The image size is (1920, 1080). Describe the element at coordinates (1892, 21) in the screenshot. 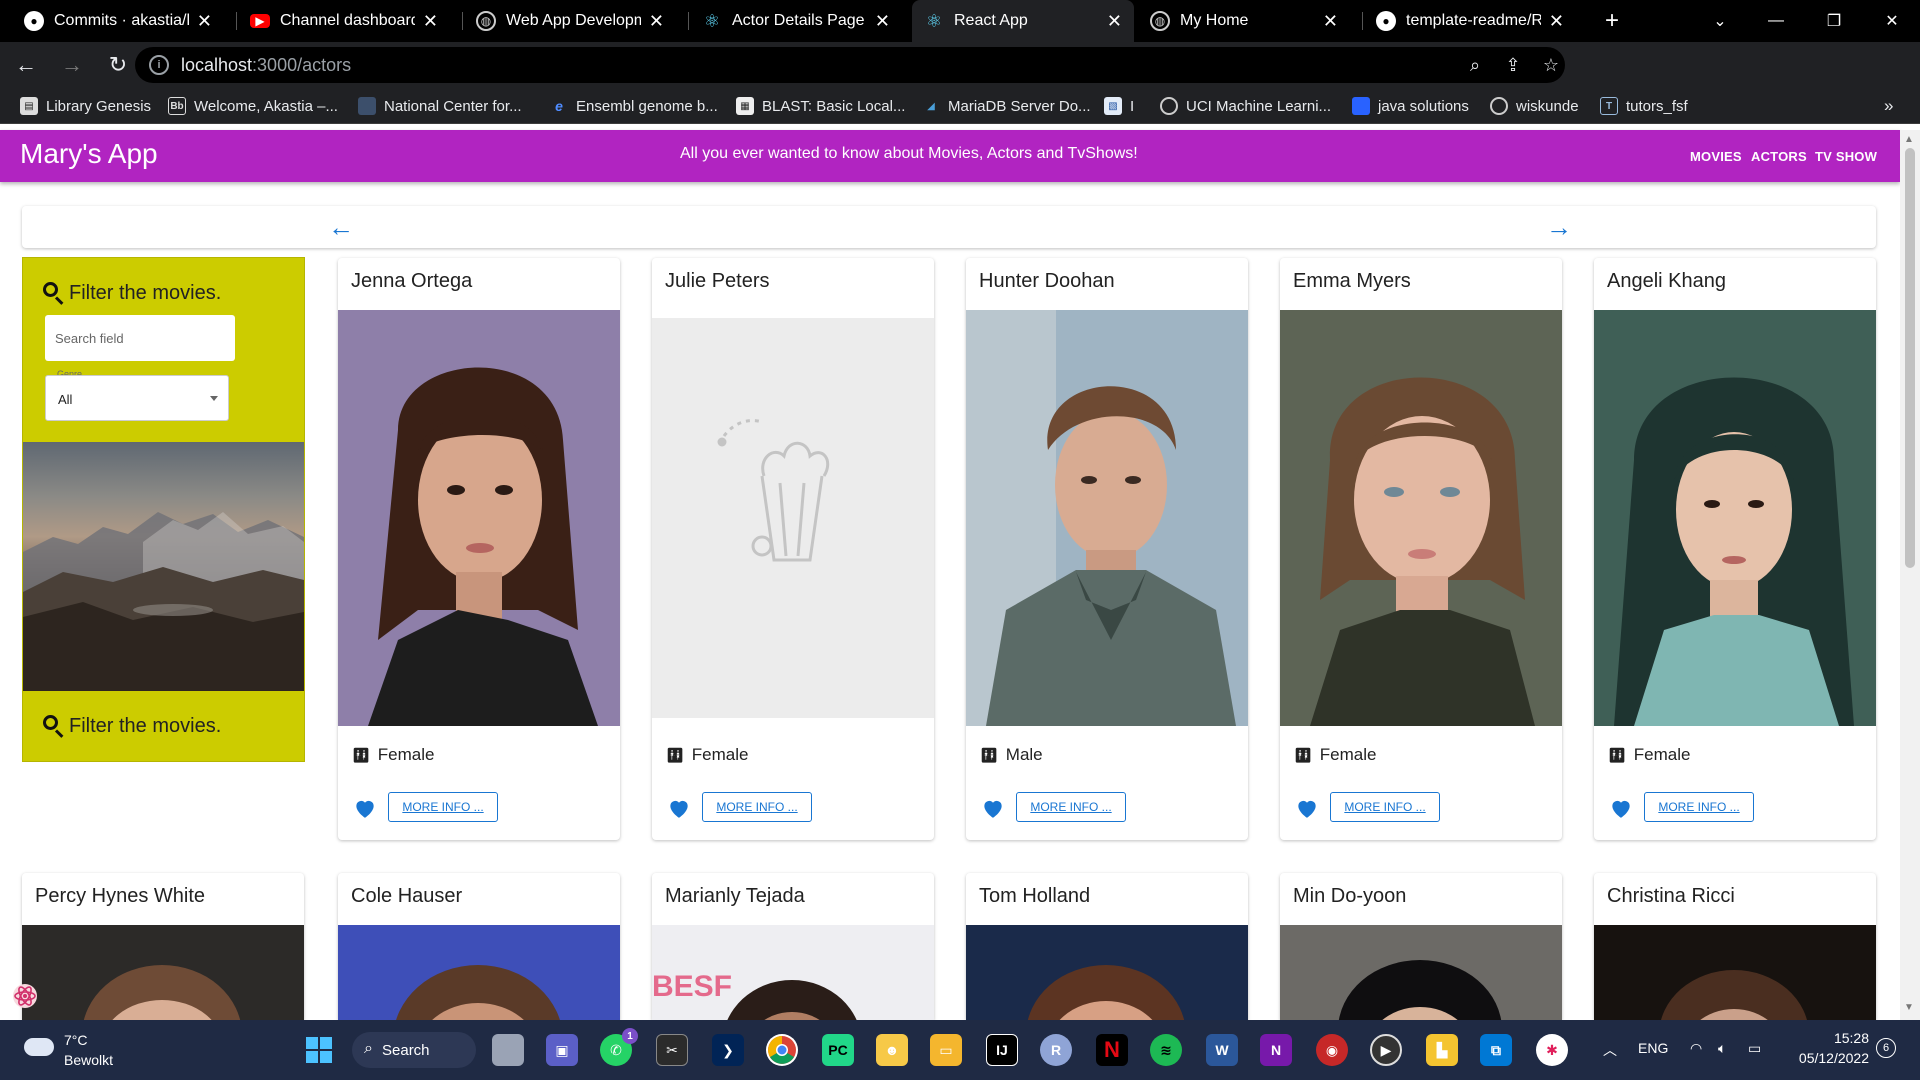

I see `close-window-button: ✕` at that location.